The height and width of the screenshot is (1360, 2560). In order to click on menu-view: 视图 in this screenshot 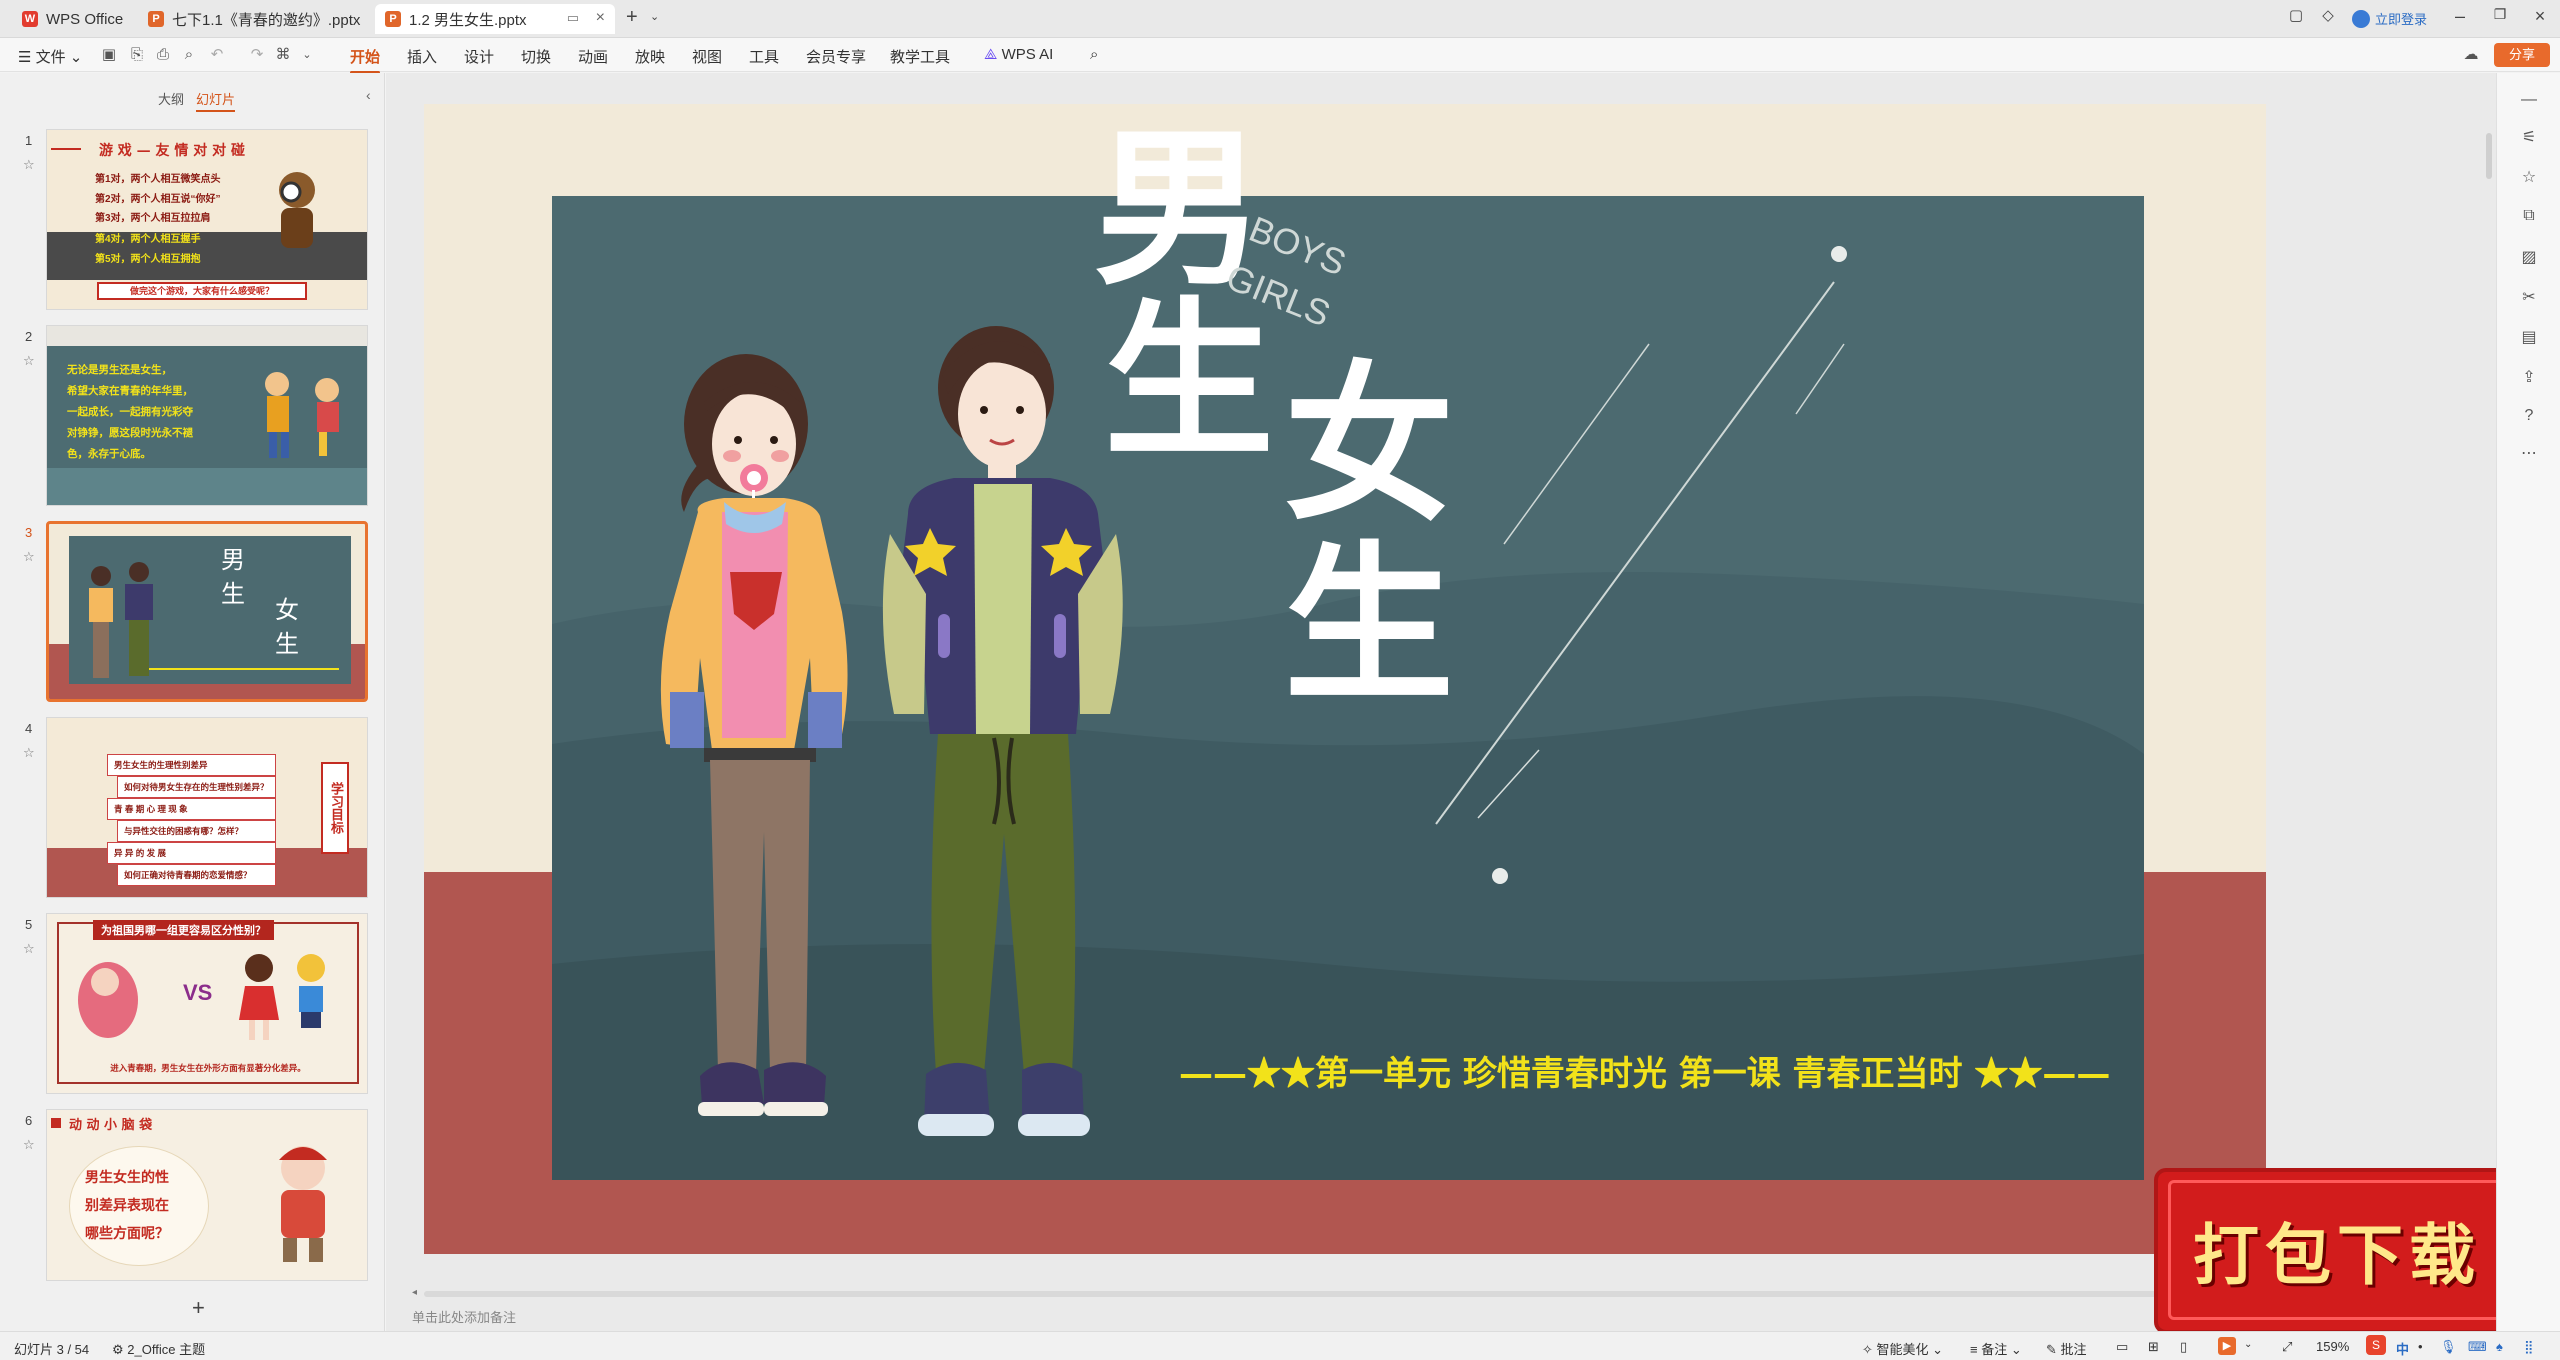, I will do `click(707, 56)`.